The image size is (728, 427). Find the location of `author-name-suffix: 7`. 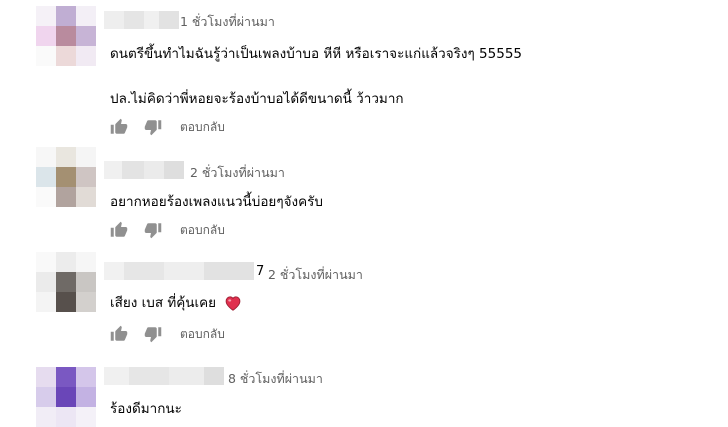

author-name-suffix: 7 is located at coordinates (260, 271).